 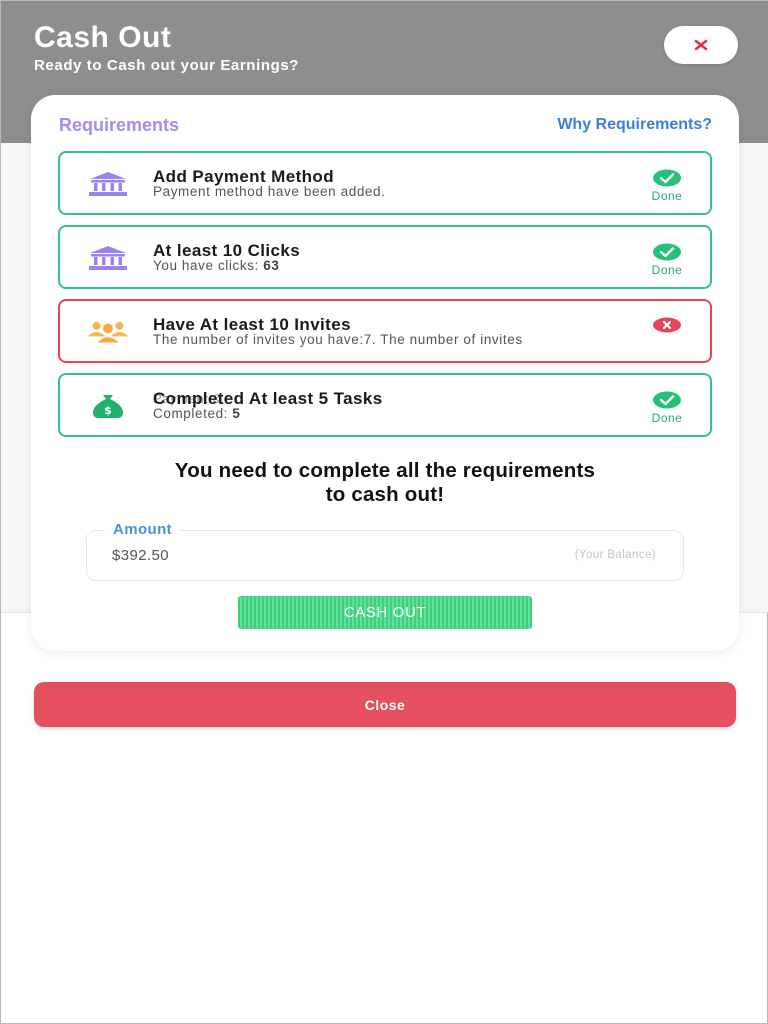 I want to click on why-requirements-link: Why Requirements?, so click(x=634, y=125).